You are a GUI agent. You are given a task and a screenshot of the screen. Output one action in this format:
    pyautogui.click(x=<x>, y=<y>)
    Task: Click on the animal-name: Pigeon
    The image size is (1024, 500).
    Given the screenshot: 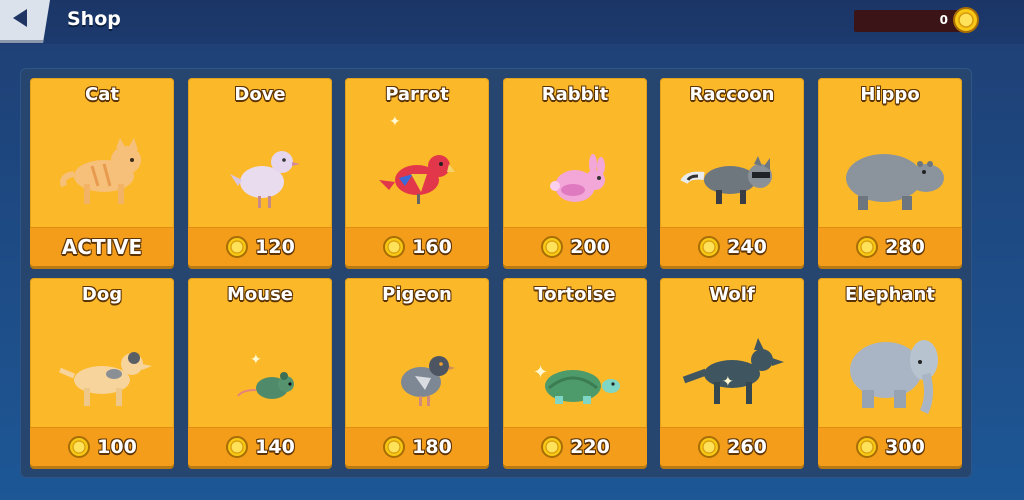 What is the action you would take?
    pyautogui.click(x=417, y=294)
    